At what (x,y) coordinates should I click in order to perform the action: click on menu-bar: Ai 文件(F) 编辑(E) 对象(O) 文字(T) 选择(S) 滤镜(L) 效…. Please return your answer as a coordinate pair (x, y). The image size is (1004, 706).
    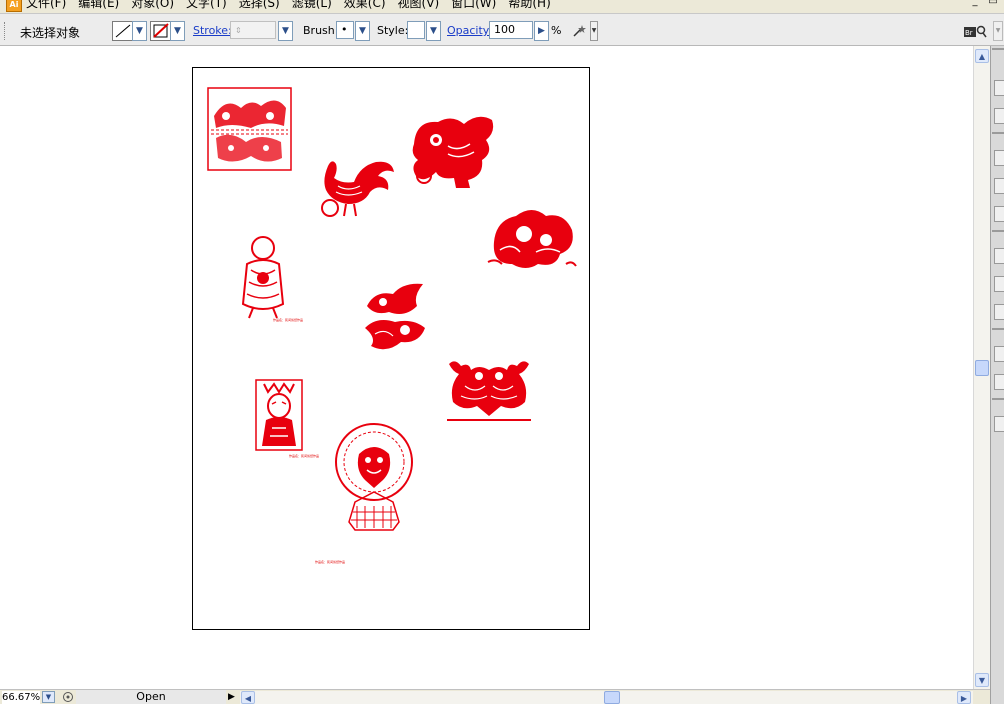
    Looking at the image, I should click on (502, 6).